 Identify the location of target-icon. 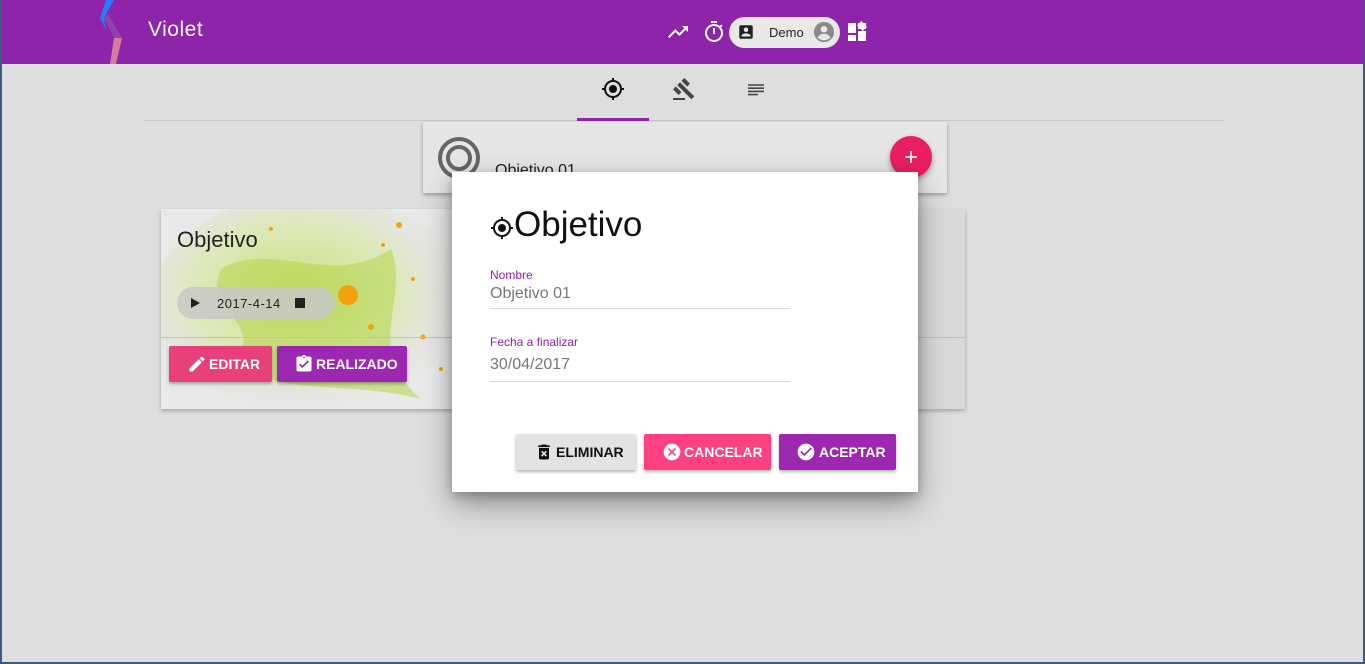
(502, 228).